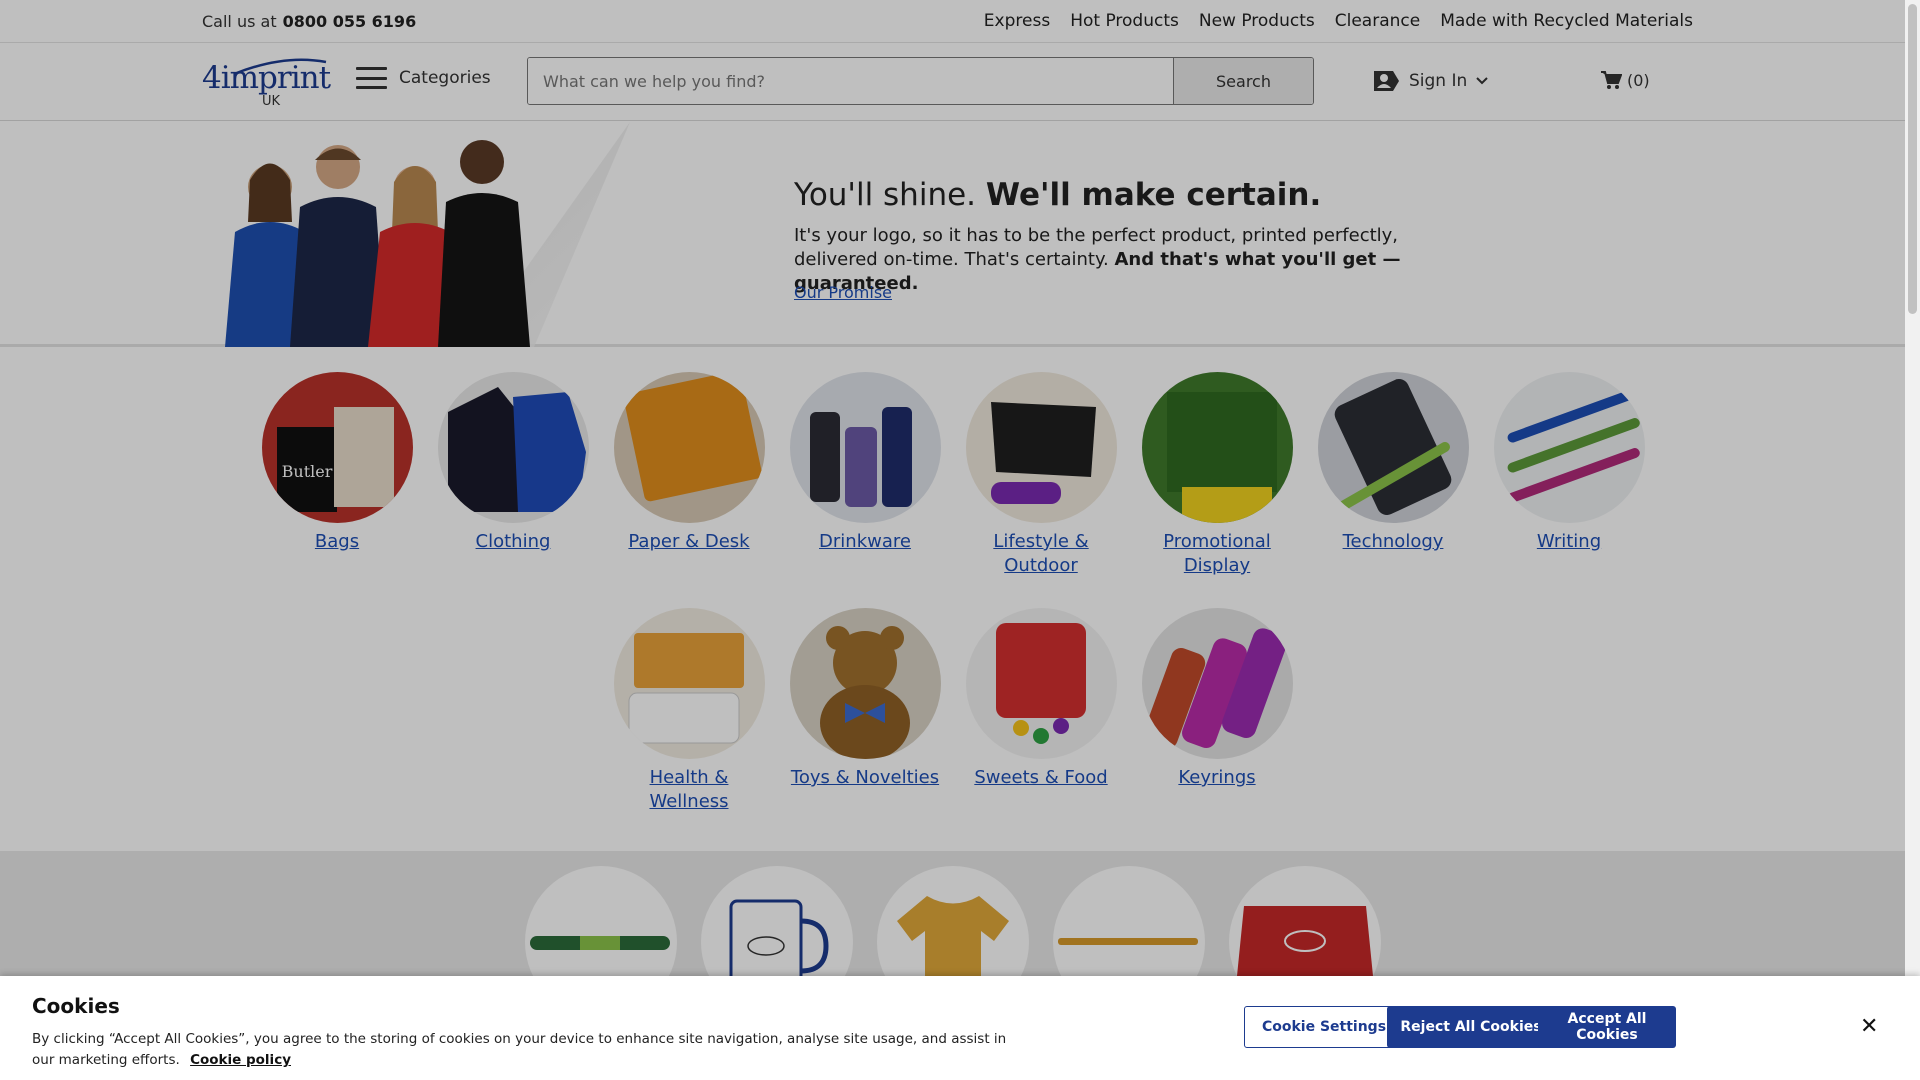 The width and height of the screenshot is (1920, 1080). What do you see at coordinates (240, 1060) in the screenshot?
I see `cookie-policy-link: Cookie policy` at bounding box center [240, 1060].